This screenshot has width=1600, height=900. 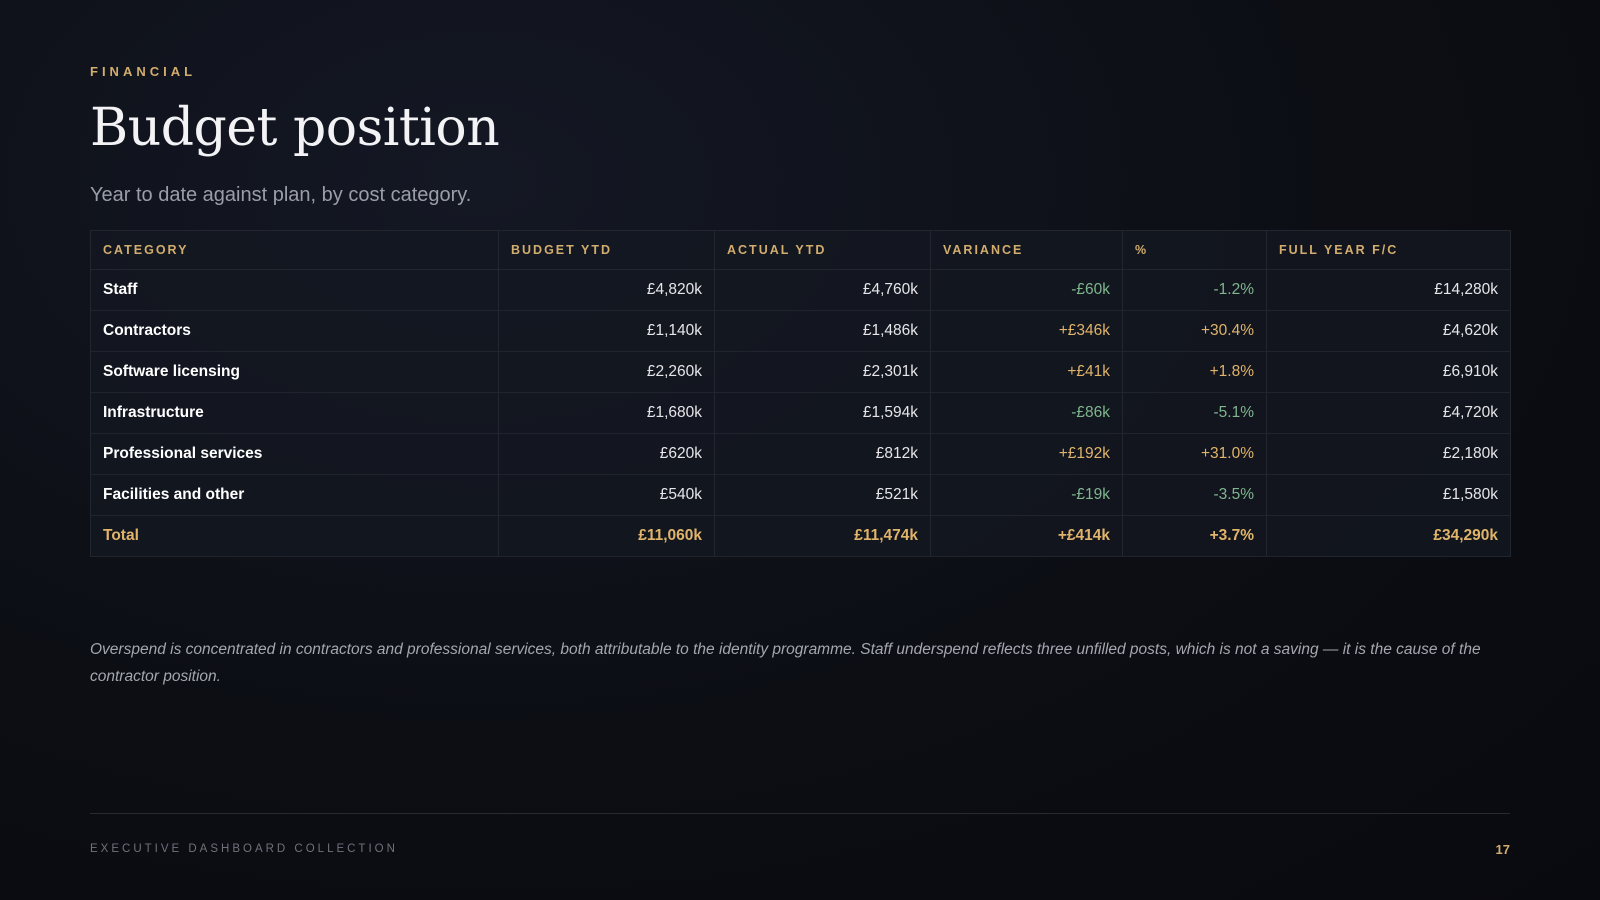 What do you see at coordinates (295, 128) in the screenshot?
I see `page-title: Budget position` at bounding box center [295, 128].